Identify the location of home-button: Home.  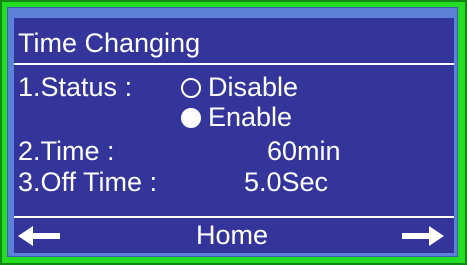
(232, 235).